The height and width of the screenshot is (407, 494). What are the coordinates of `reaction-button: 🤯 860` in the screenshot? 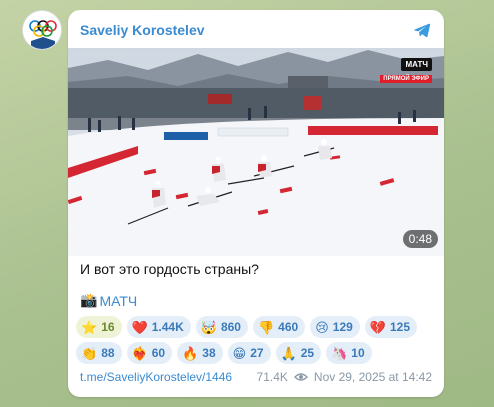 It's located at (221, 327).